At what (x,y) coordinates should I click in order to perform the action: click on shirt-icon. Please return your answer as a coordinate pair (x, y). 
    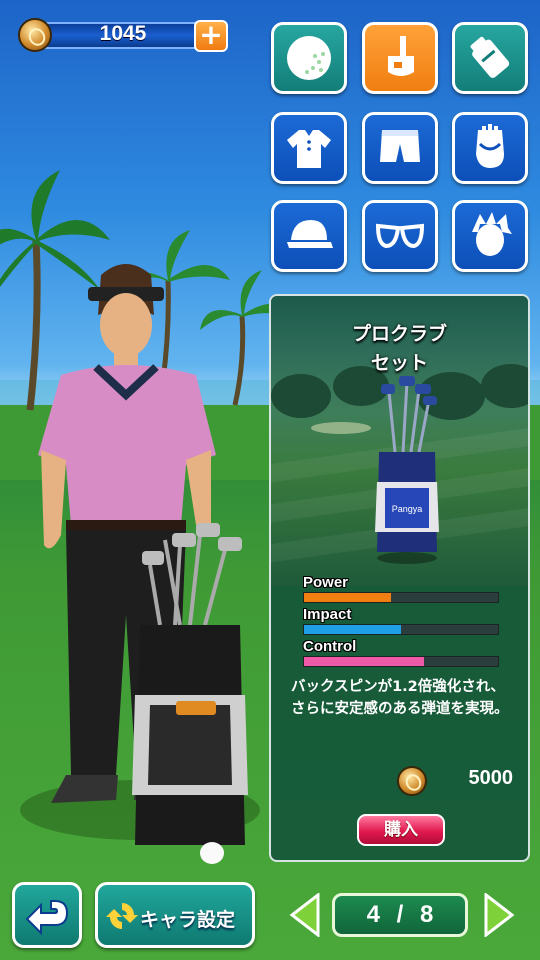
    Looking at the image, I should click on (309, 149).